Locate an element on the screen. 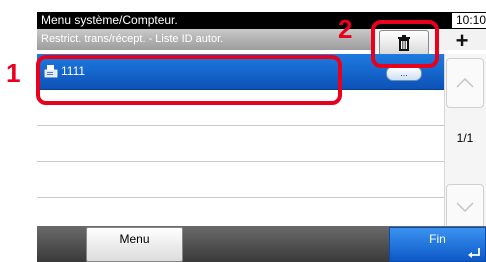  chevron-down-icon is located at coordinates (465, 207).